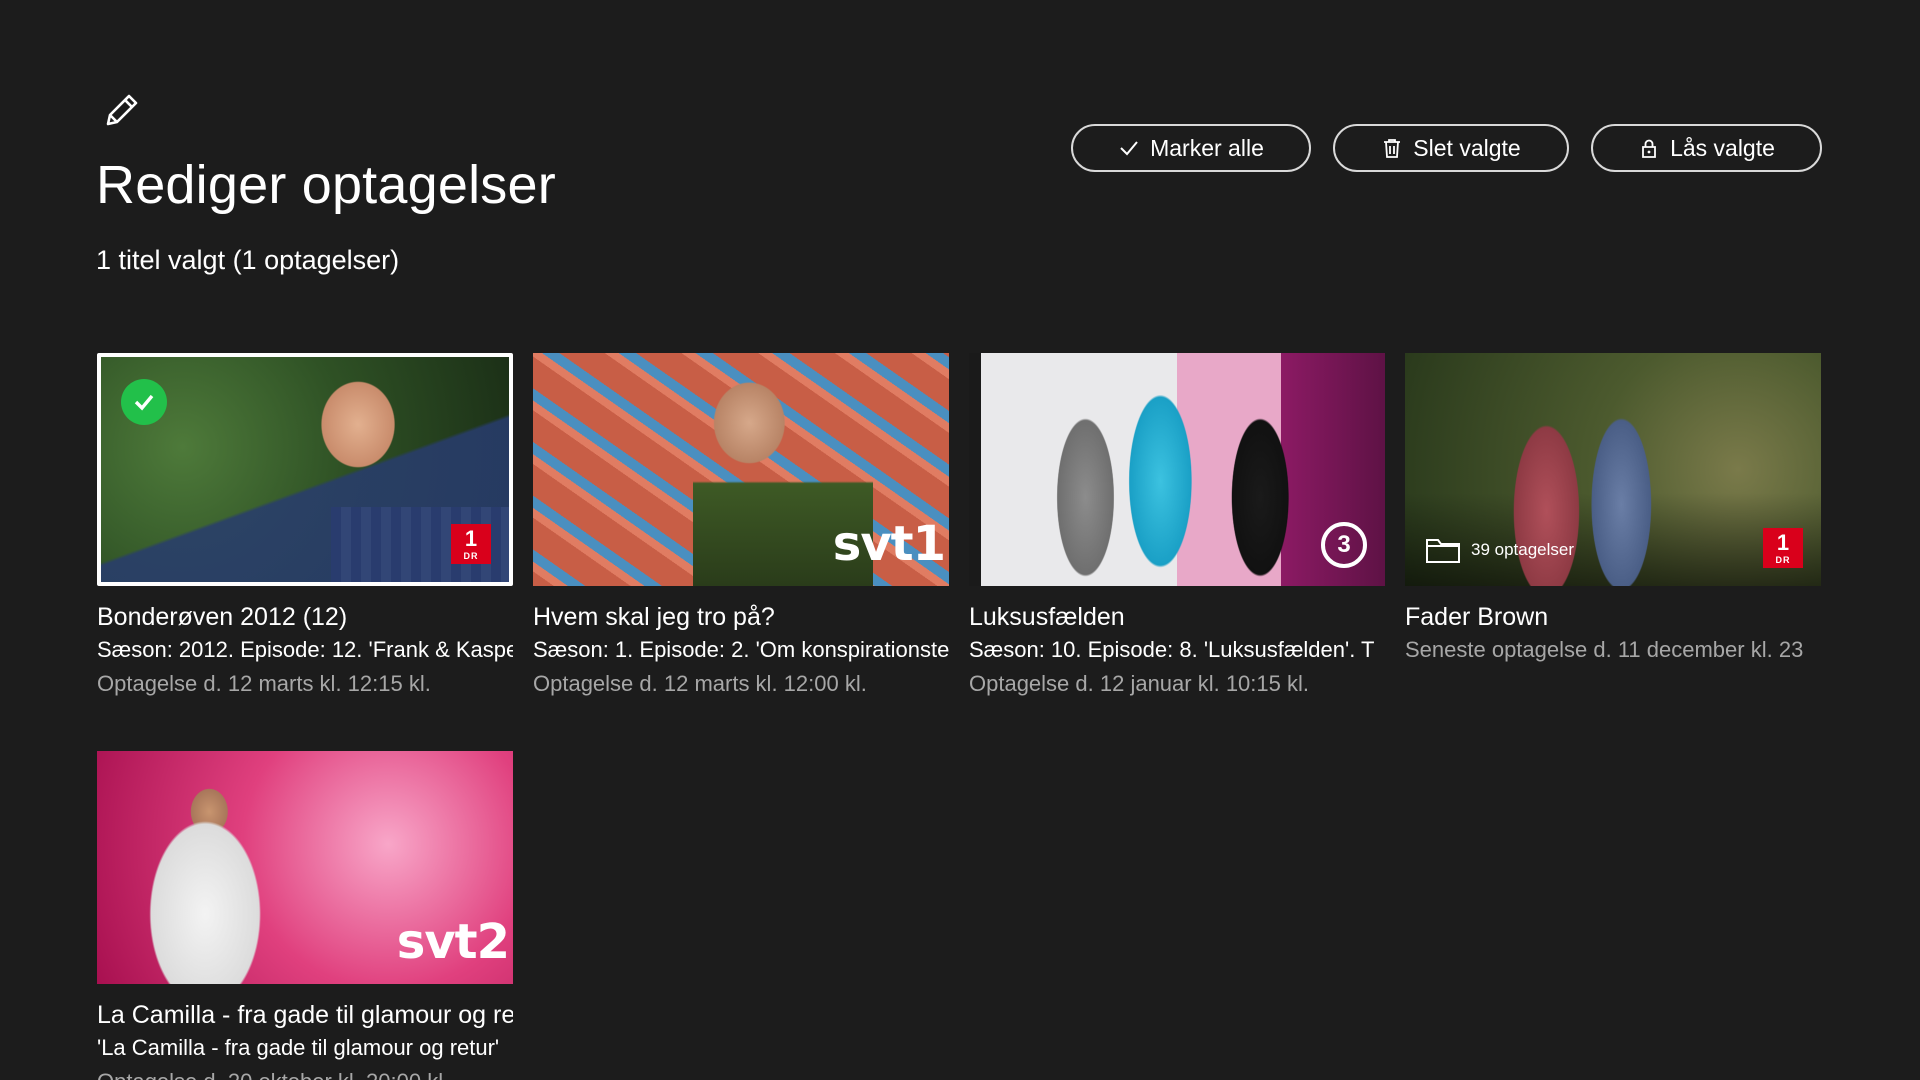  What do you see at coordinates (1392, 148) in the screenshot?
I see `trash-icon` at bounding box center [1392, 148].